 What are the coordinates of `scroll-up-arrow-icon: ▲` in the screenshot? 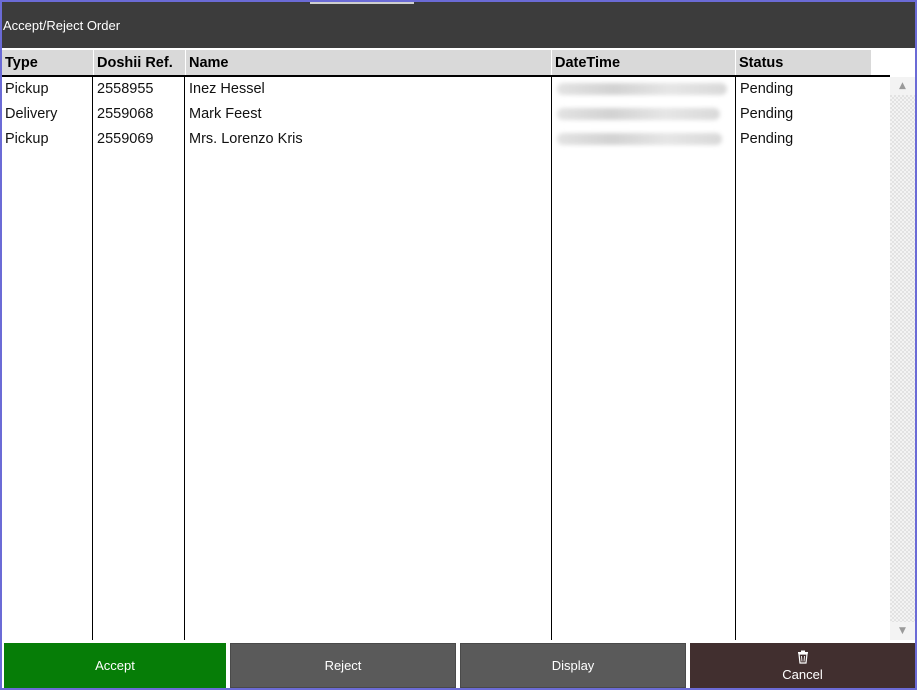 It's located at (902, 86).